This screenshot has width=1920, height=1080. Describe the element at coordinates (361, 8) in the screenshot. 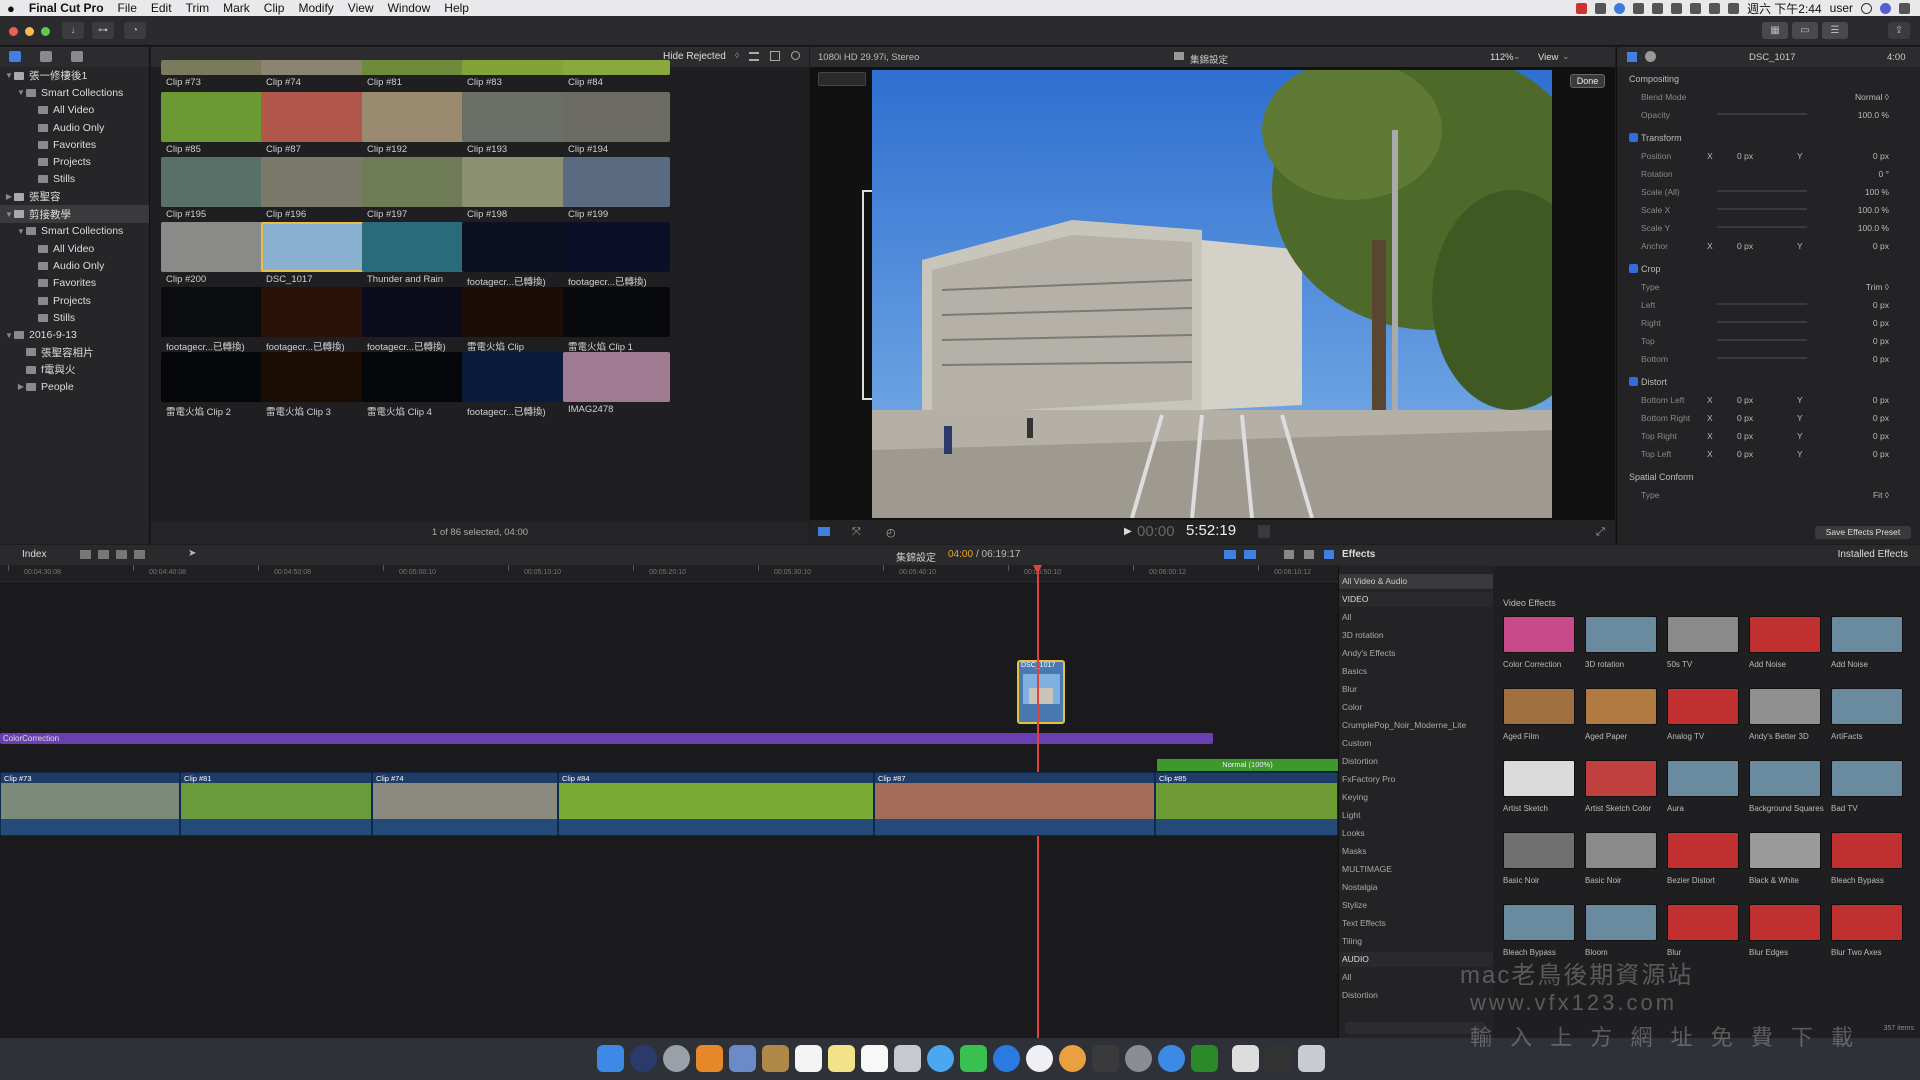

I see `menu-view: View` at that location.